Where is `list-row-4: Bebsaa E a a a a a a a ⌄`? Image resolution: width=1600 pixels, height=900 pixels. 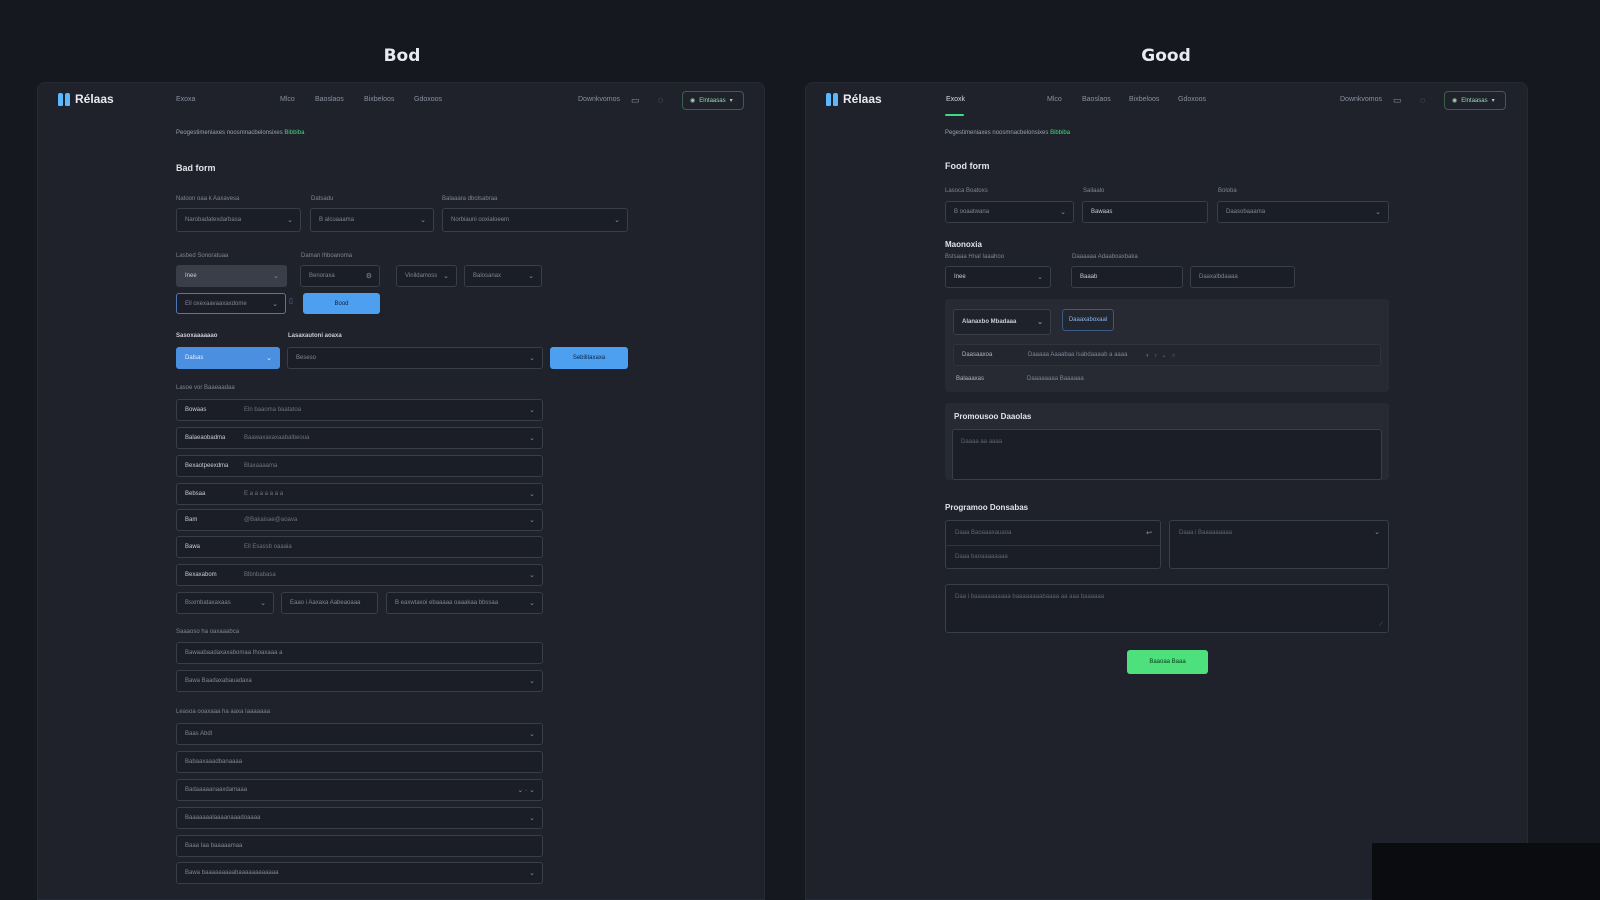
list-row-4: Bebsaa E a a a a a a a ⌄ is located at coordinates (359, 494).